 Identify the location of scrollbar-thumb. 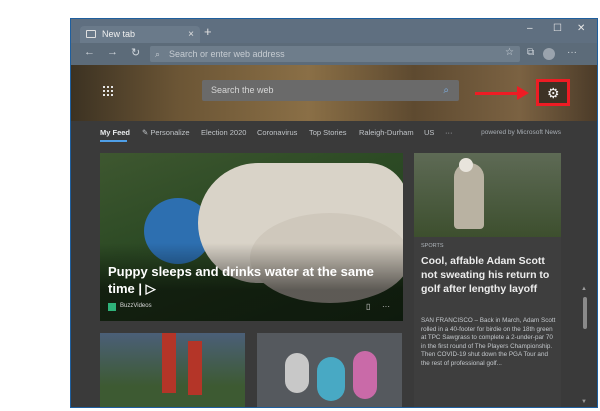
(585, 313).